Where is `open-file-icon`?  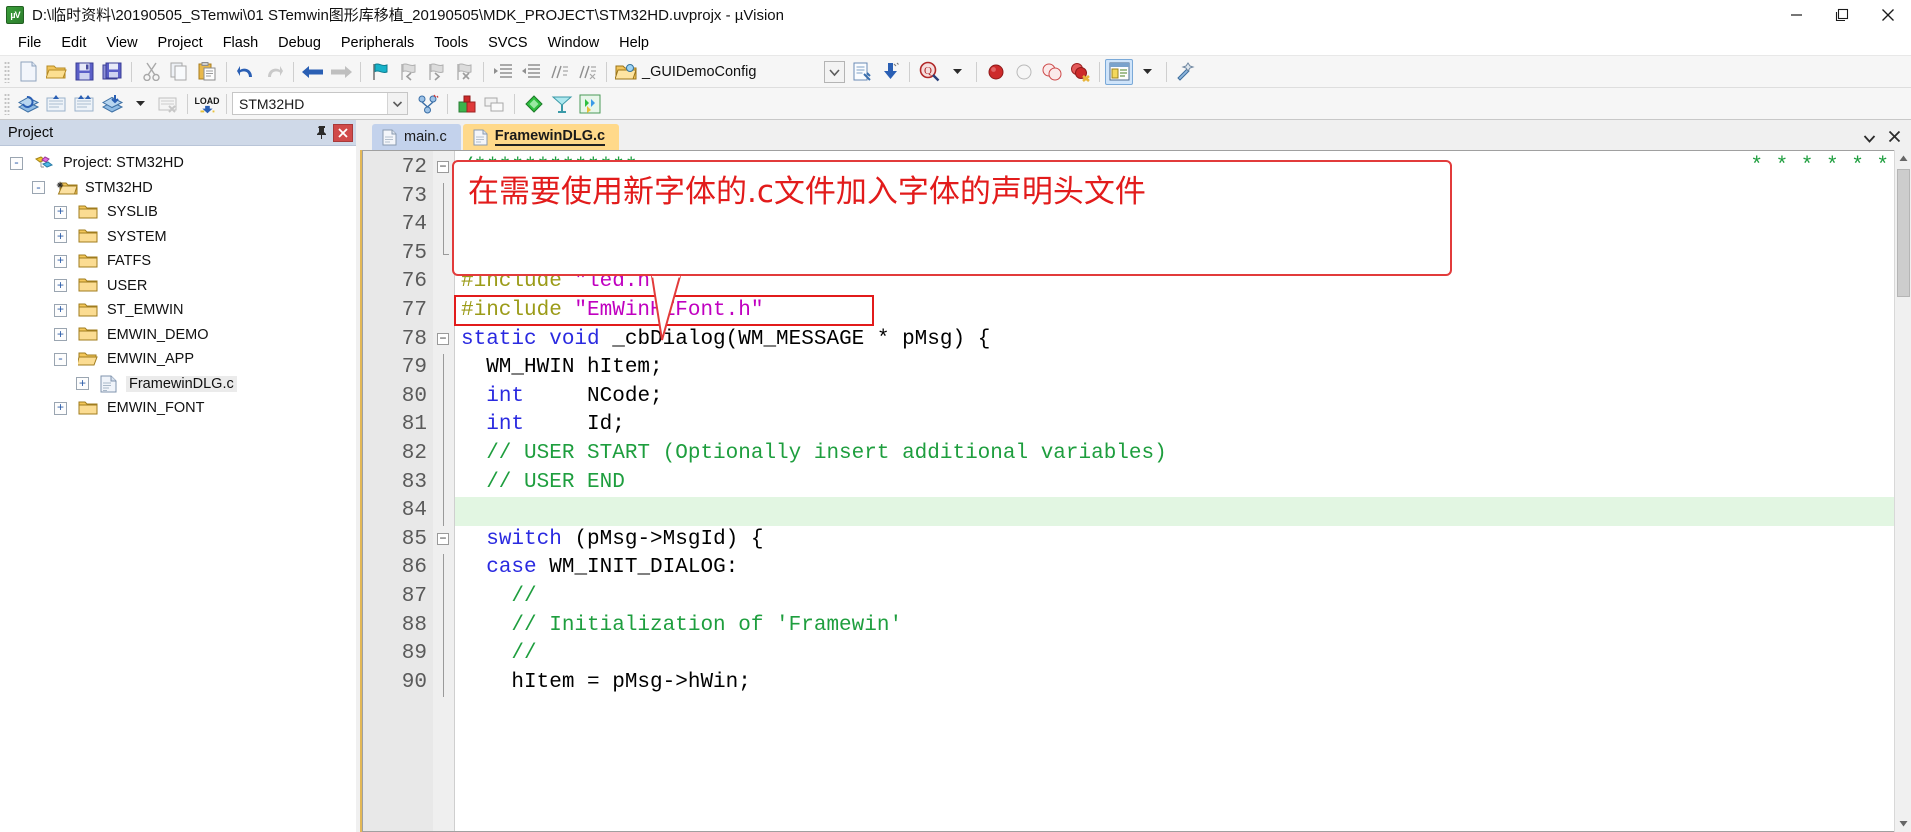 open-file-icon is located at coordinates (56, 72).